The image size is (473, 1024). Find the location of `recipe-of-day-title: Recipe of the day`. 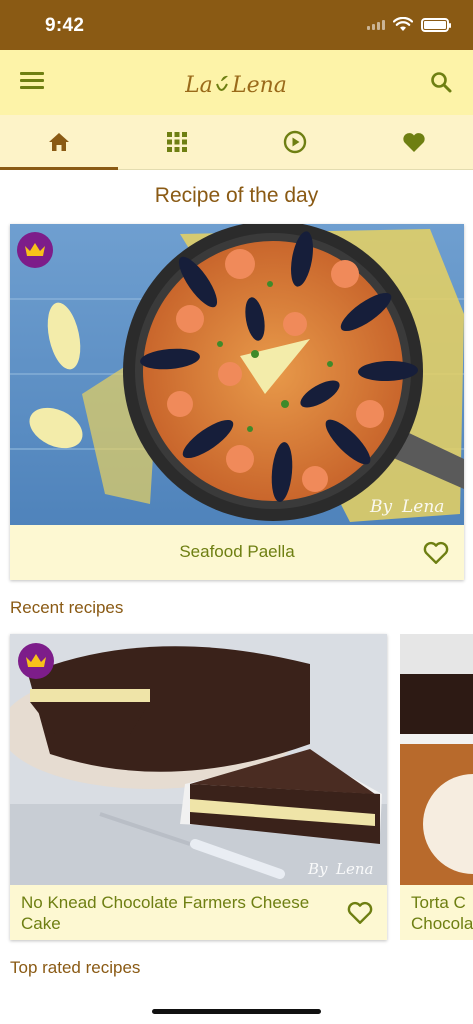

recipe-of-day-title: Recipe of the day is located at coordinates (236, 195).